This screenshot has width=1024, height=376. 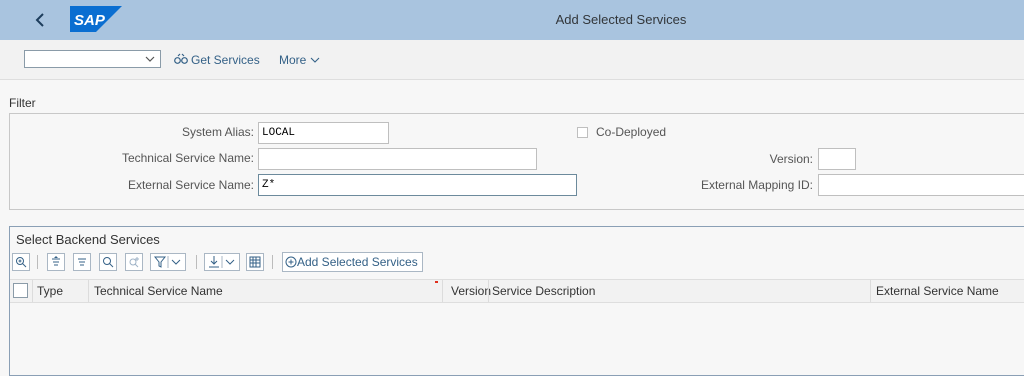 What do you see at coordinates (291, 262) in the screenshot?
I see `add-circle-icon` at bounding box center [291, 262].